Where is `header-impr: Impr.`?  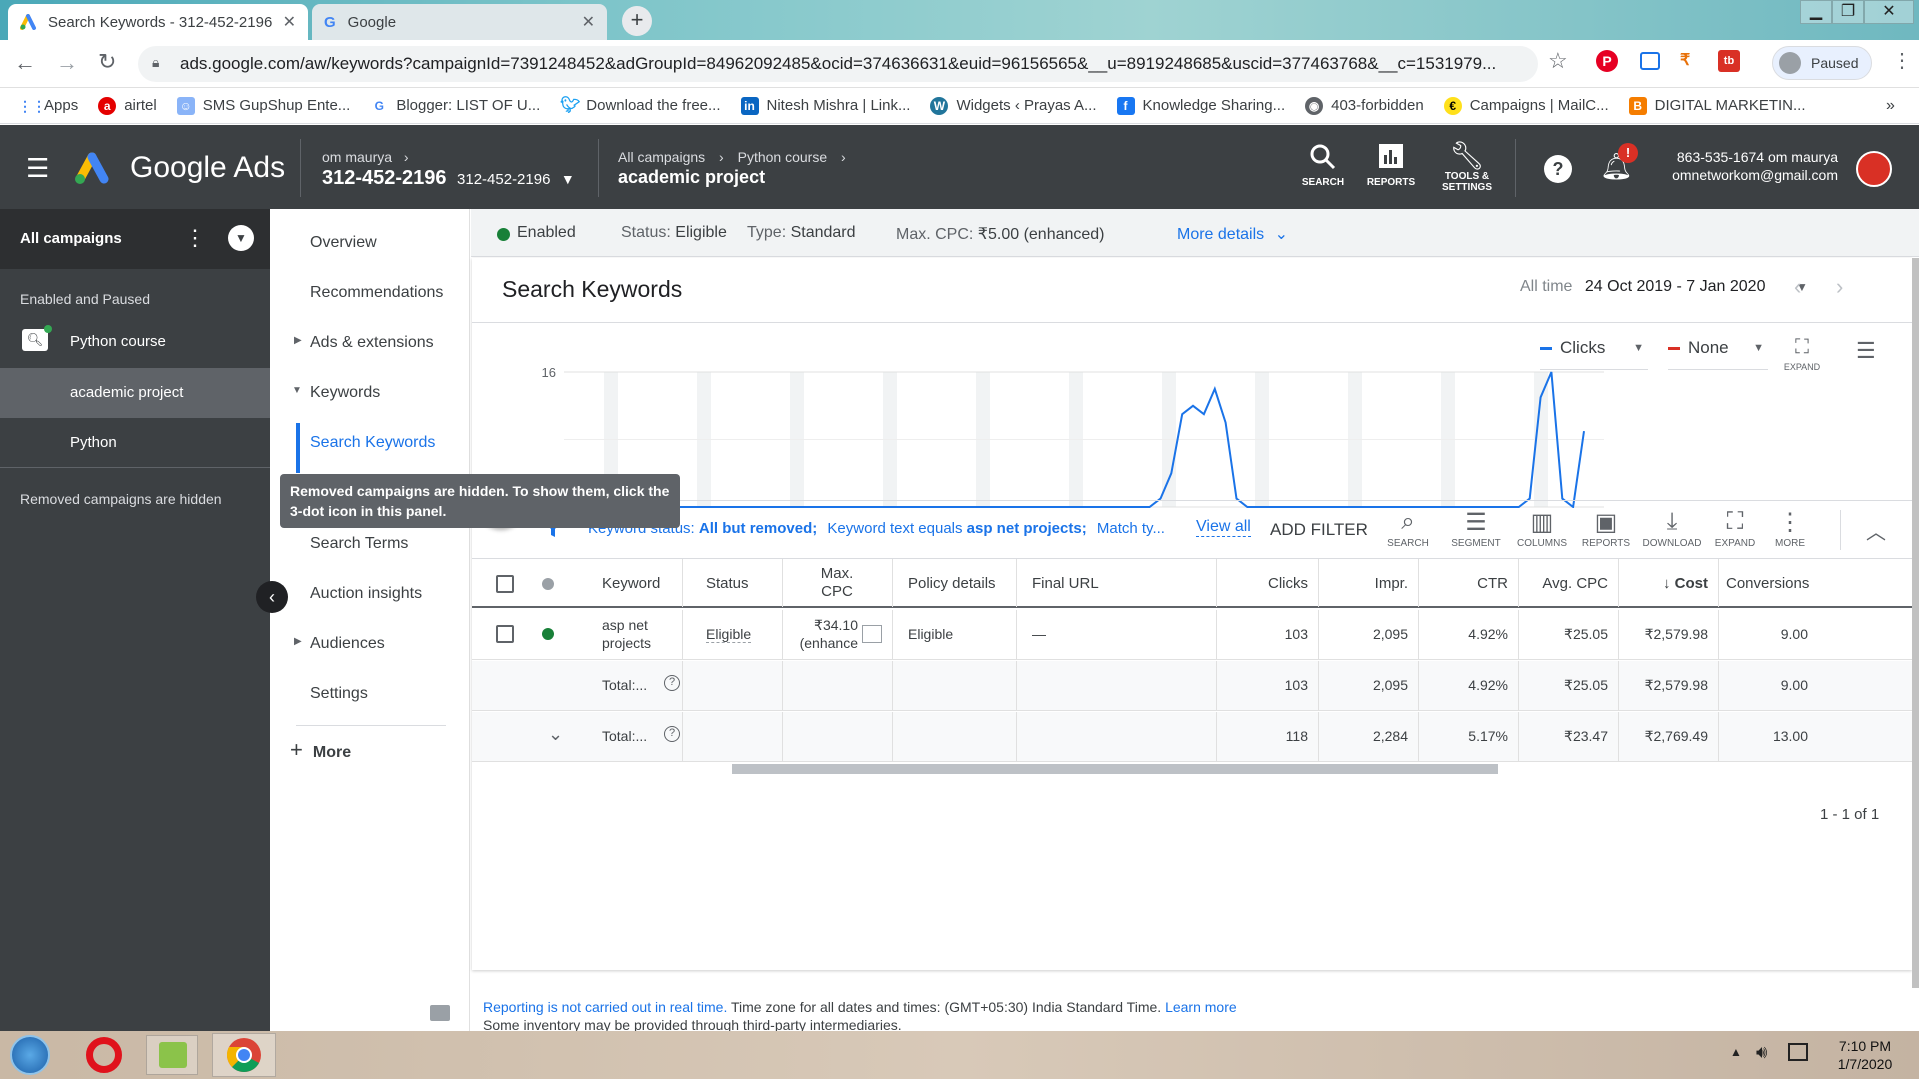
header-impr: Impr. is located at coordinates (1363, 583).